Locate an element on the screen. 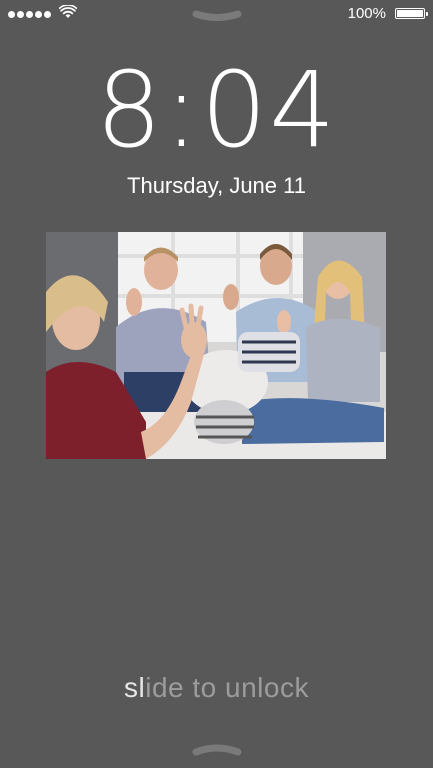  signal-strength-icon is located at coordinates (29, 14).